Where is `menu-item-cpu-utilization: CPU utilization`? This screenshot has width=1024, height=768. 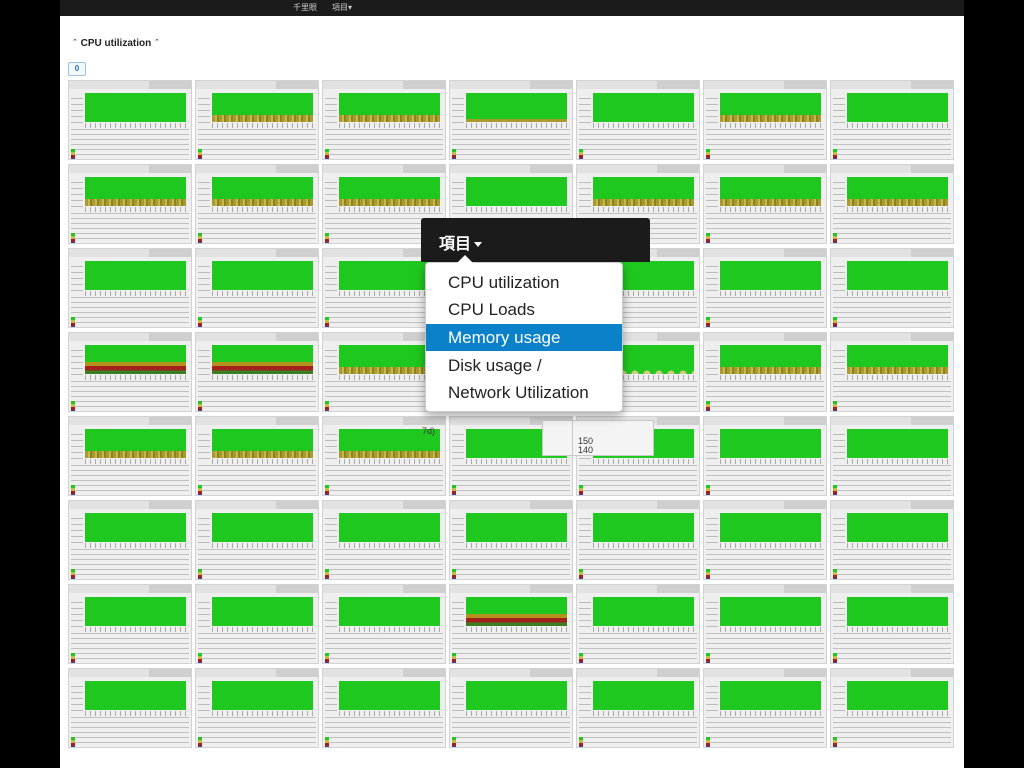 menu-item-cpu-utilization: CPU utilization is located at coordinates (524, 282).